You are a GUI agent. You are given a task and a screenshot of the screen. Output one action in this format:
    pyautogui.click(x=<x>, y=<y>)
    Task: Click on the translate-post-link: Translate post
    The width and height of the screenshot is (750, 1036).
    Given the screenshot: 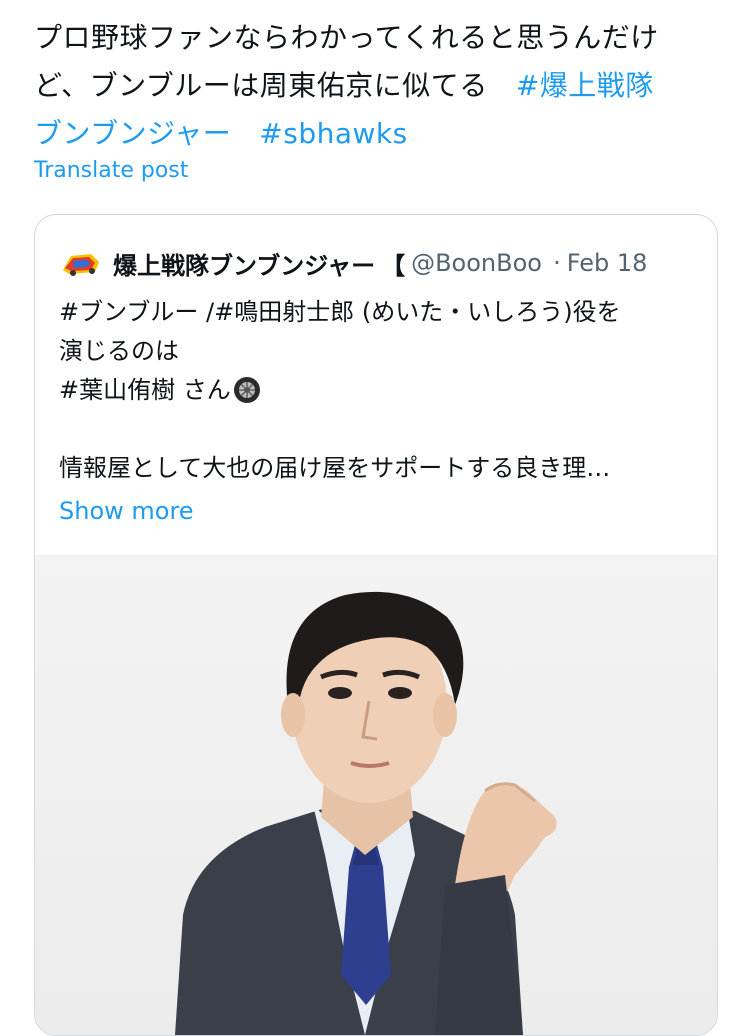 What is the action you would take?
    pyautogui.click(x=111, y=170)
    